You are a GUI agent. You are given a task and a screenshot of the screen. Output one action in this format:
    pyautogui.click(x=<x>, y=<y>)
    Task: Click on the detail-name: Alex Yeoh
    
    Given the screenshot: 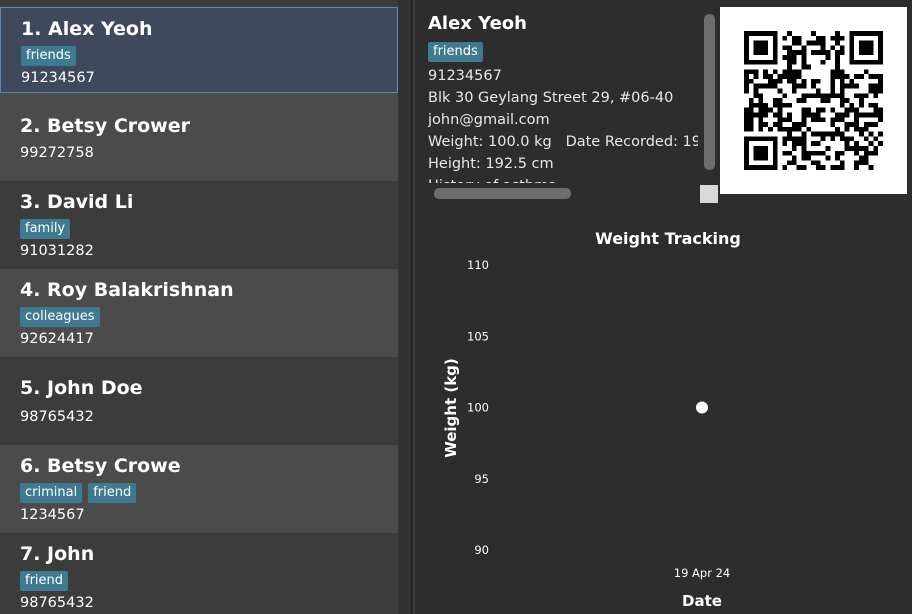 What is the action you would take?
    pyautogui.click(x=477, y=23)
    